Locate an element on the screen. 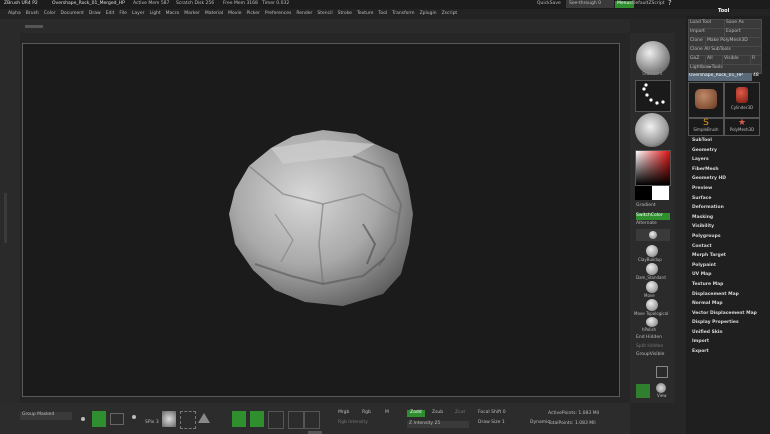 The width and height of the screenshot is (770, 434). shelf-grip is located at coordinates (34, 26).